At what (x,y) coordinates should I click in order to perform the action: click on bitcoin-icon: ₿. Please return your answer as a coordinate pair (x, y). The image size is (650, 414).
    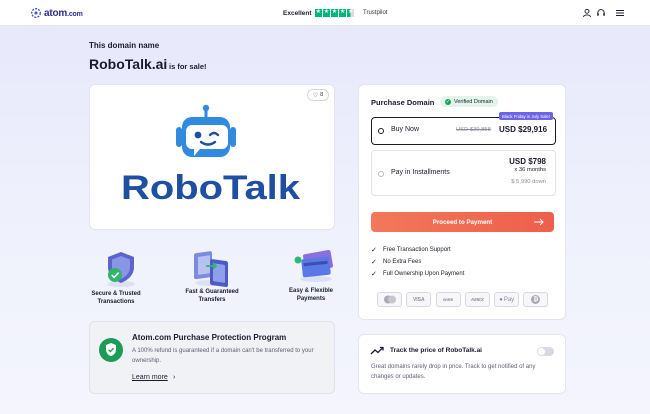
    Looking at the image, I should click on (536, 299).